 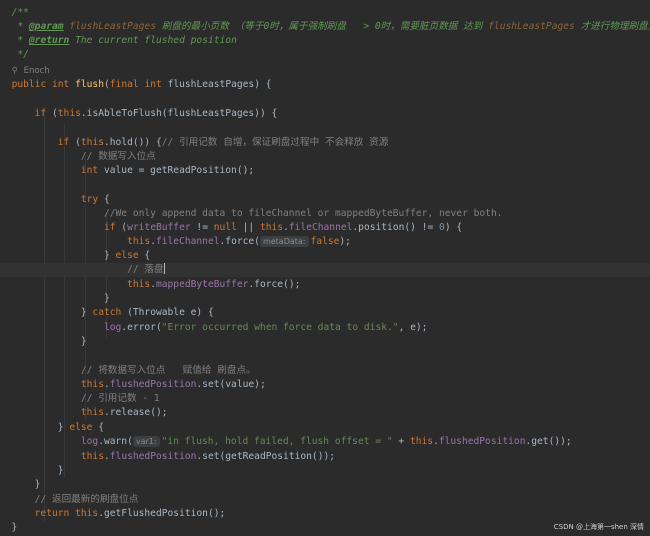 What do you see at coordinates (95, 199) in the screenshot?
I see `code-line: try {` at bounding box center [95, 199].